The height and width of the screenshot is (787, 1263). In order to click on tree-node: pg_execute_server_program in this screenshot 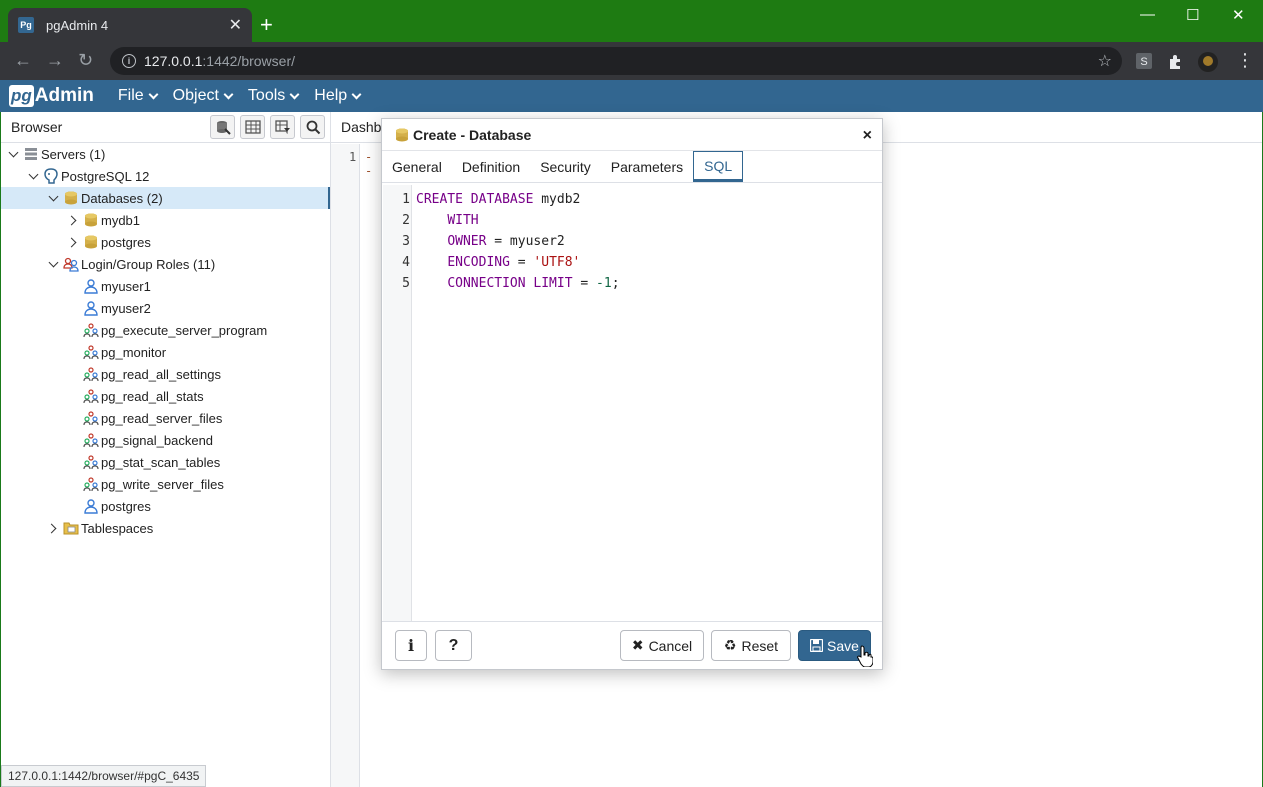, I will do `click(165, 330)`.